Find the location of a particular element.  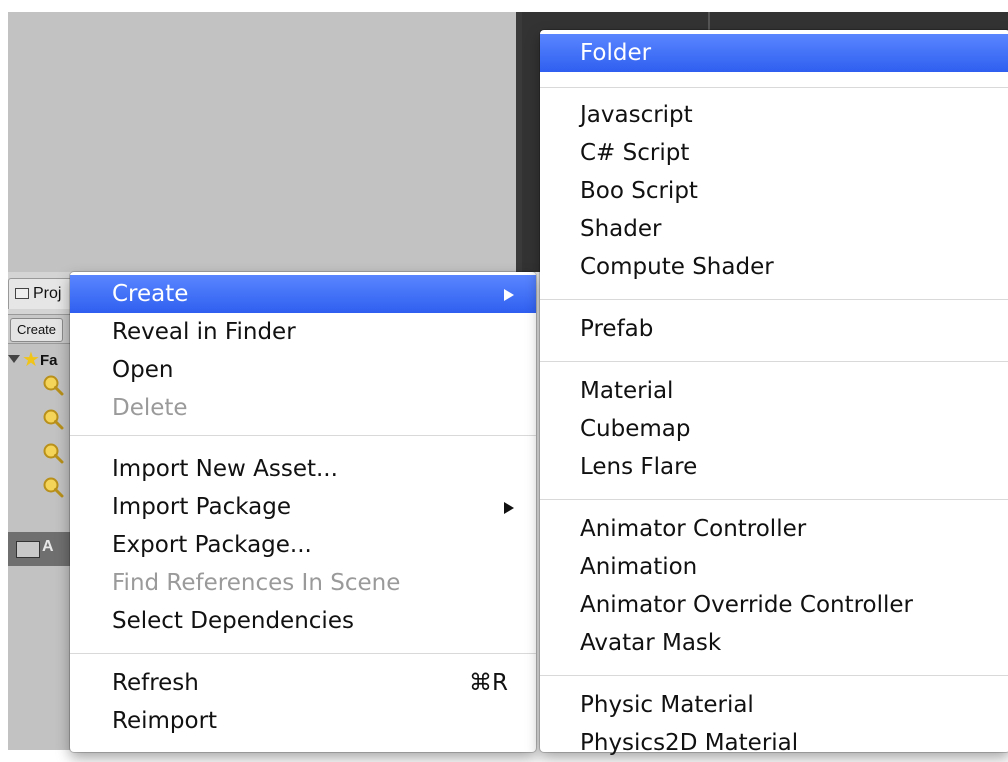

assets-label: A is located at coordinates (48, 546).